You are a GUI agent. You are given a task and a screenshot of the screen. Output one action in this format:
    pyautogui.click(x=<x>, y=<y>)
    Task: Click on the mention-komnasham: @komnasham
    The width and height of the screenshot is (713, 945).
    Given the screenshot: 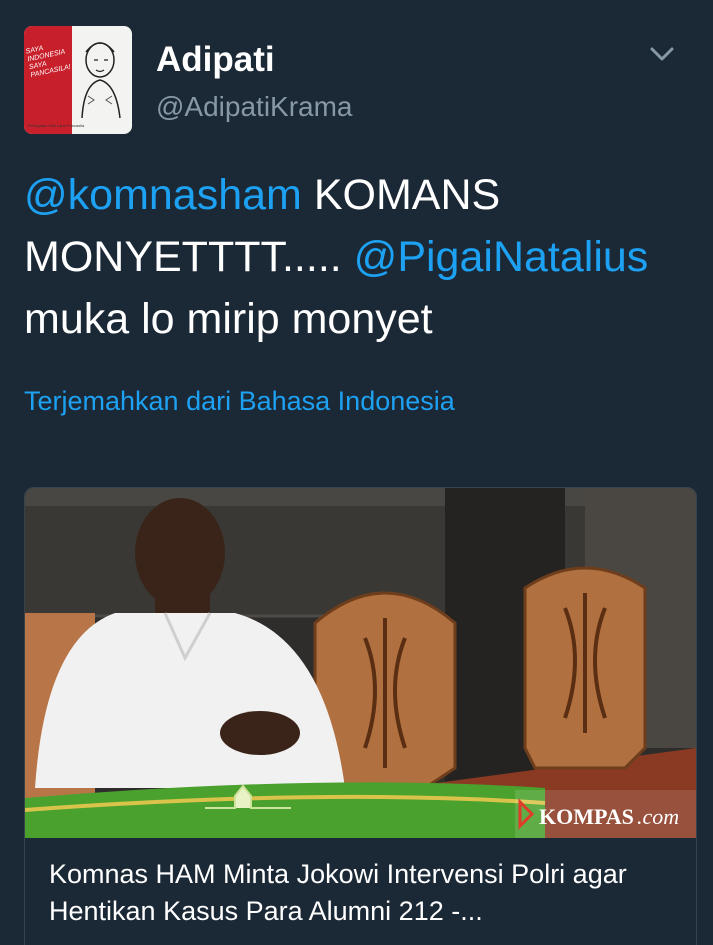 What is the action you would take?
    pyautogui.click(x=163, y=195)
    